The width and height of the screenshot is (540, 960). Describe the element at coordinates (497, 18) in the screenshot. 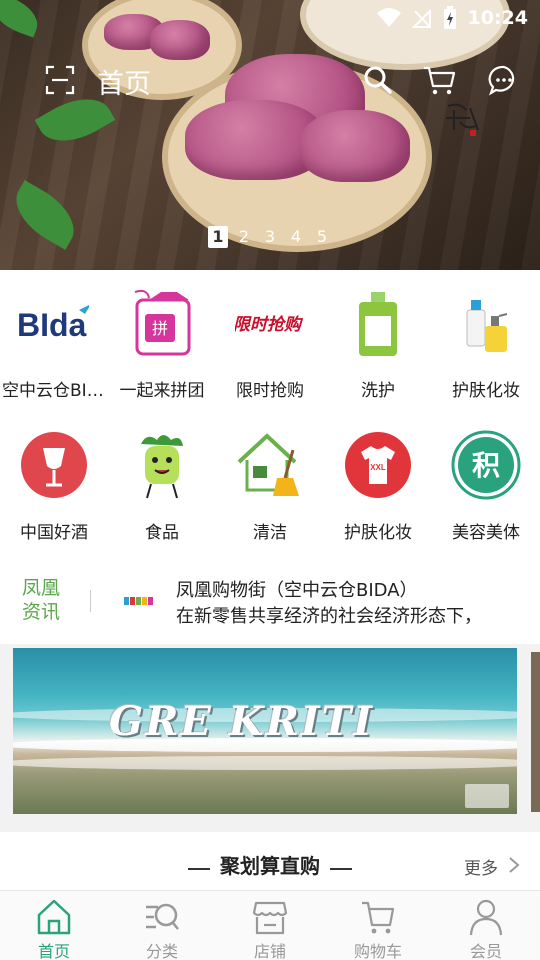

I see `clock: 10:24` at that location.